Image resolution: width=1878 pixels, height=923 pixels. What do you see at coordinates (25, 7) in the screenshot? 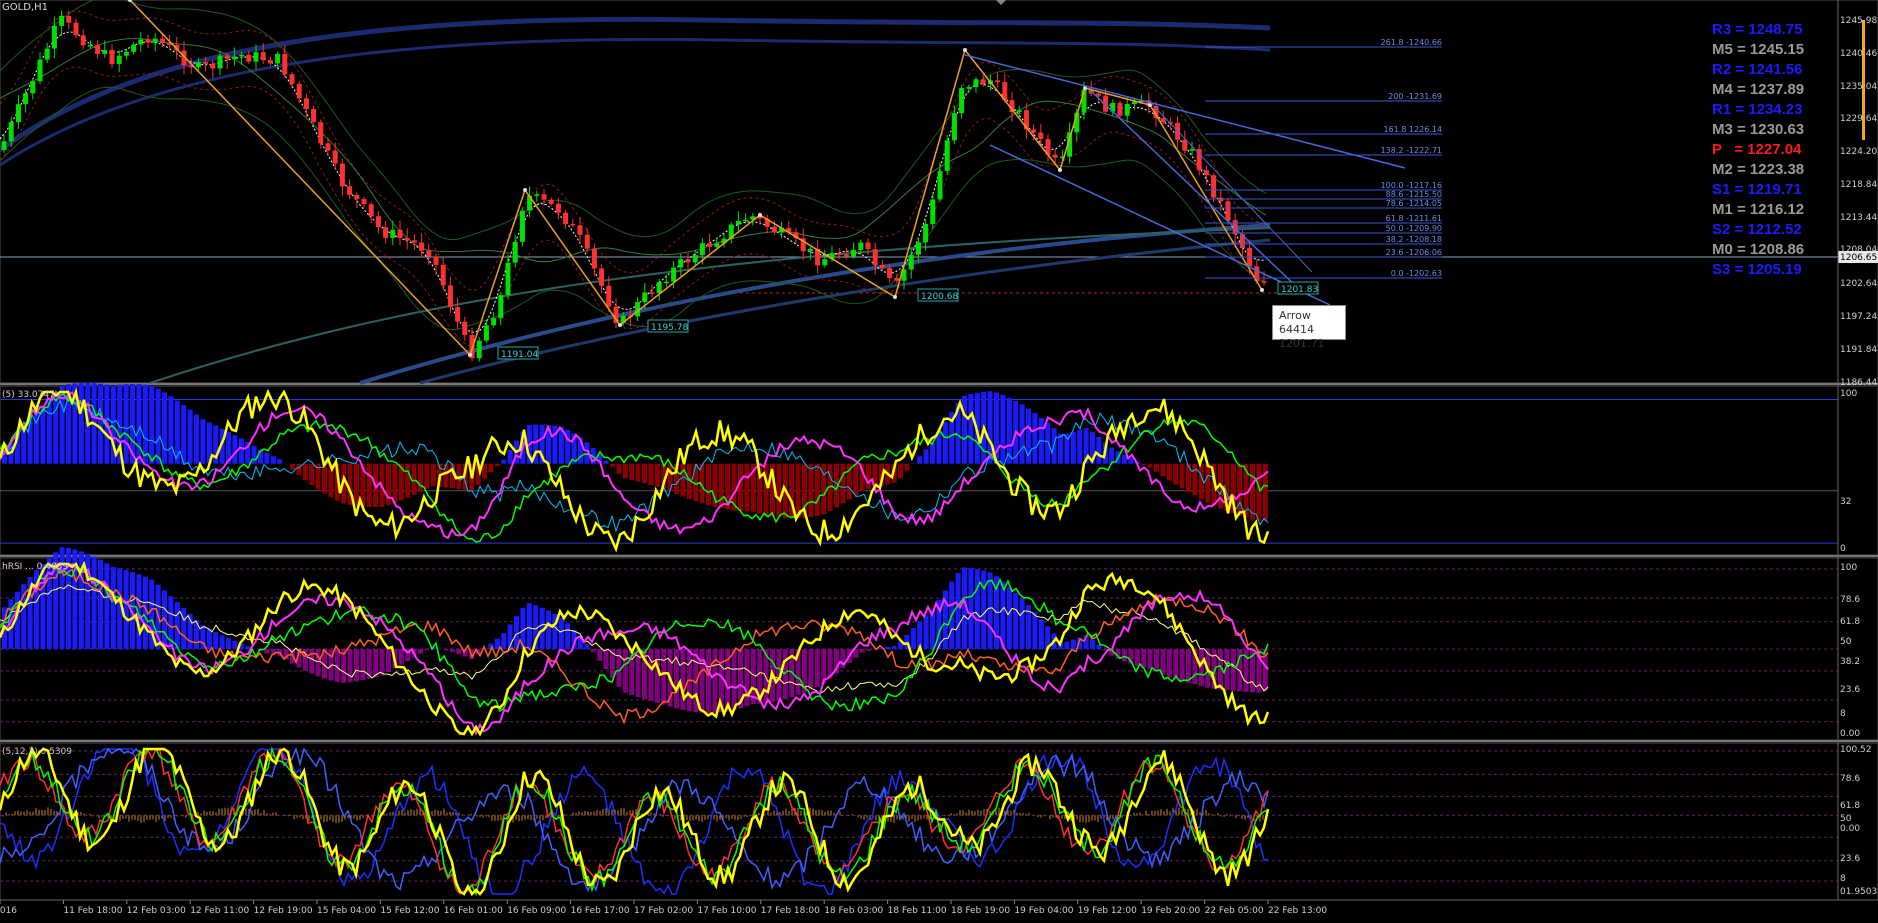
I see `symbol-label: GOLD,H1` at bounding box center [25, 7].